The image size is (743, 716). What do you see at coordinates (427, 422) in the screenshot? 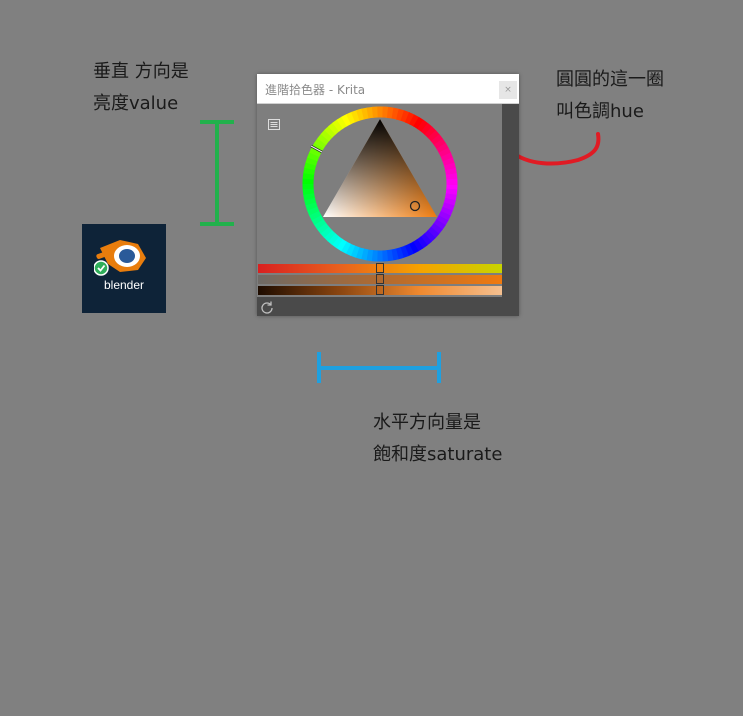
I see `annotation-saturation-line-1: 水平方向量是` at bounding box center [427, 422].